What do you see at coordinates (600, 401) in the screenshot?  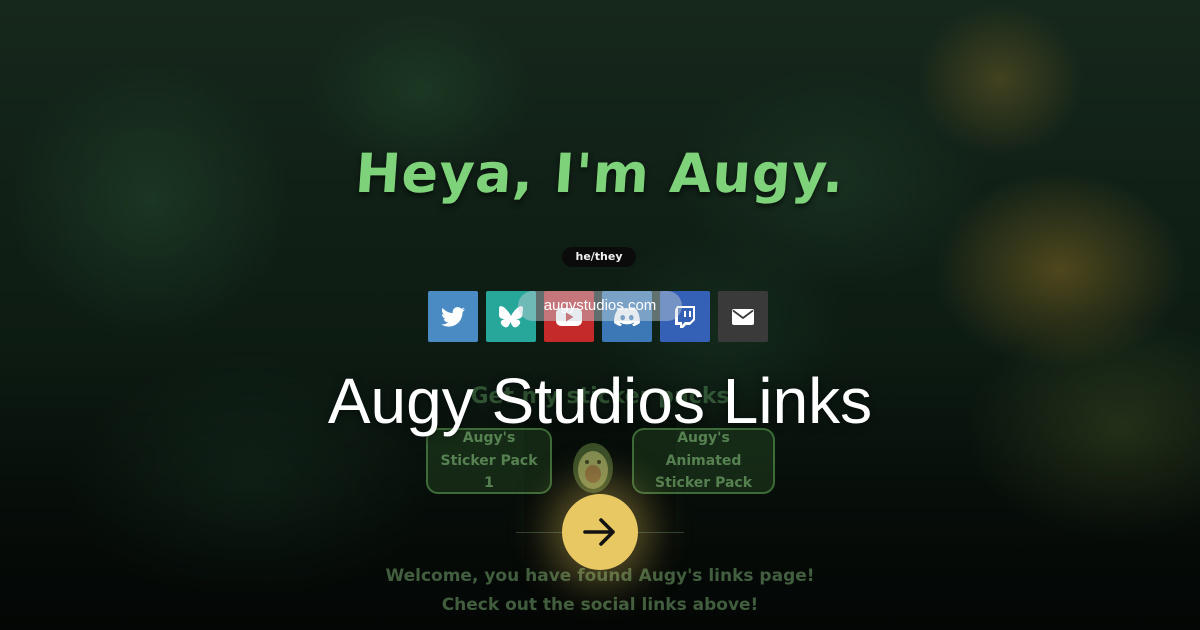 I see `link-preview-title: Augy Studios Links` at bounding box center [600, 401].